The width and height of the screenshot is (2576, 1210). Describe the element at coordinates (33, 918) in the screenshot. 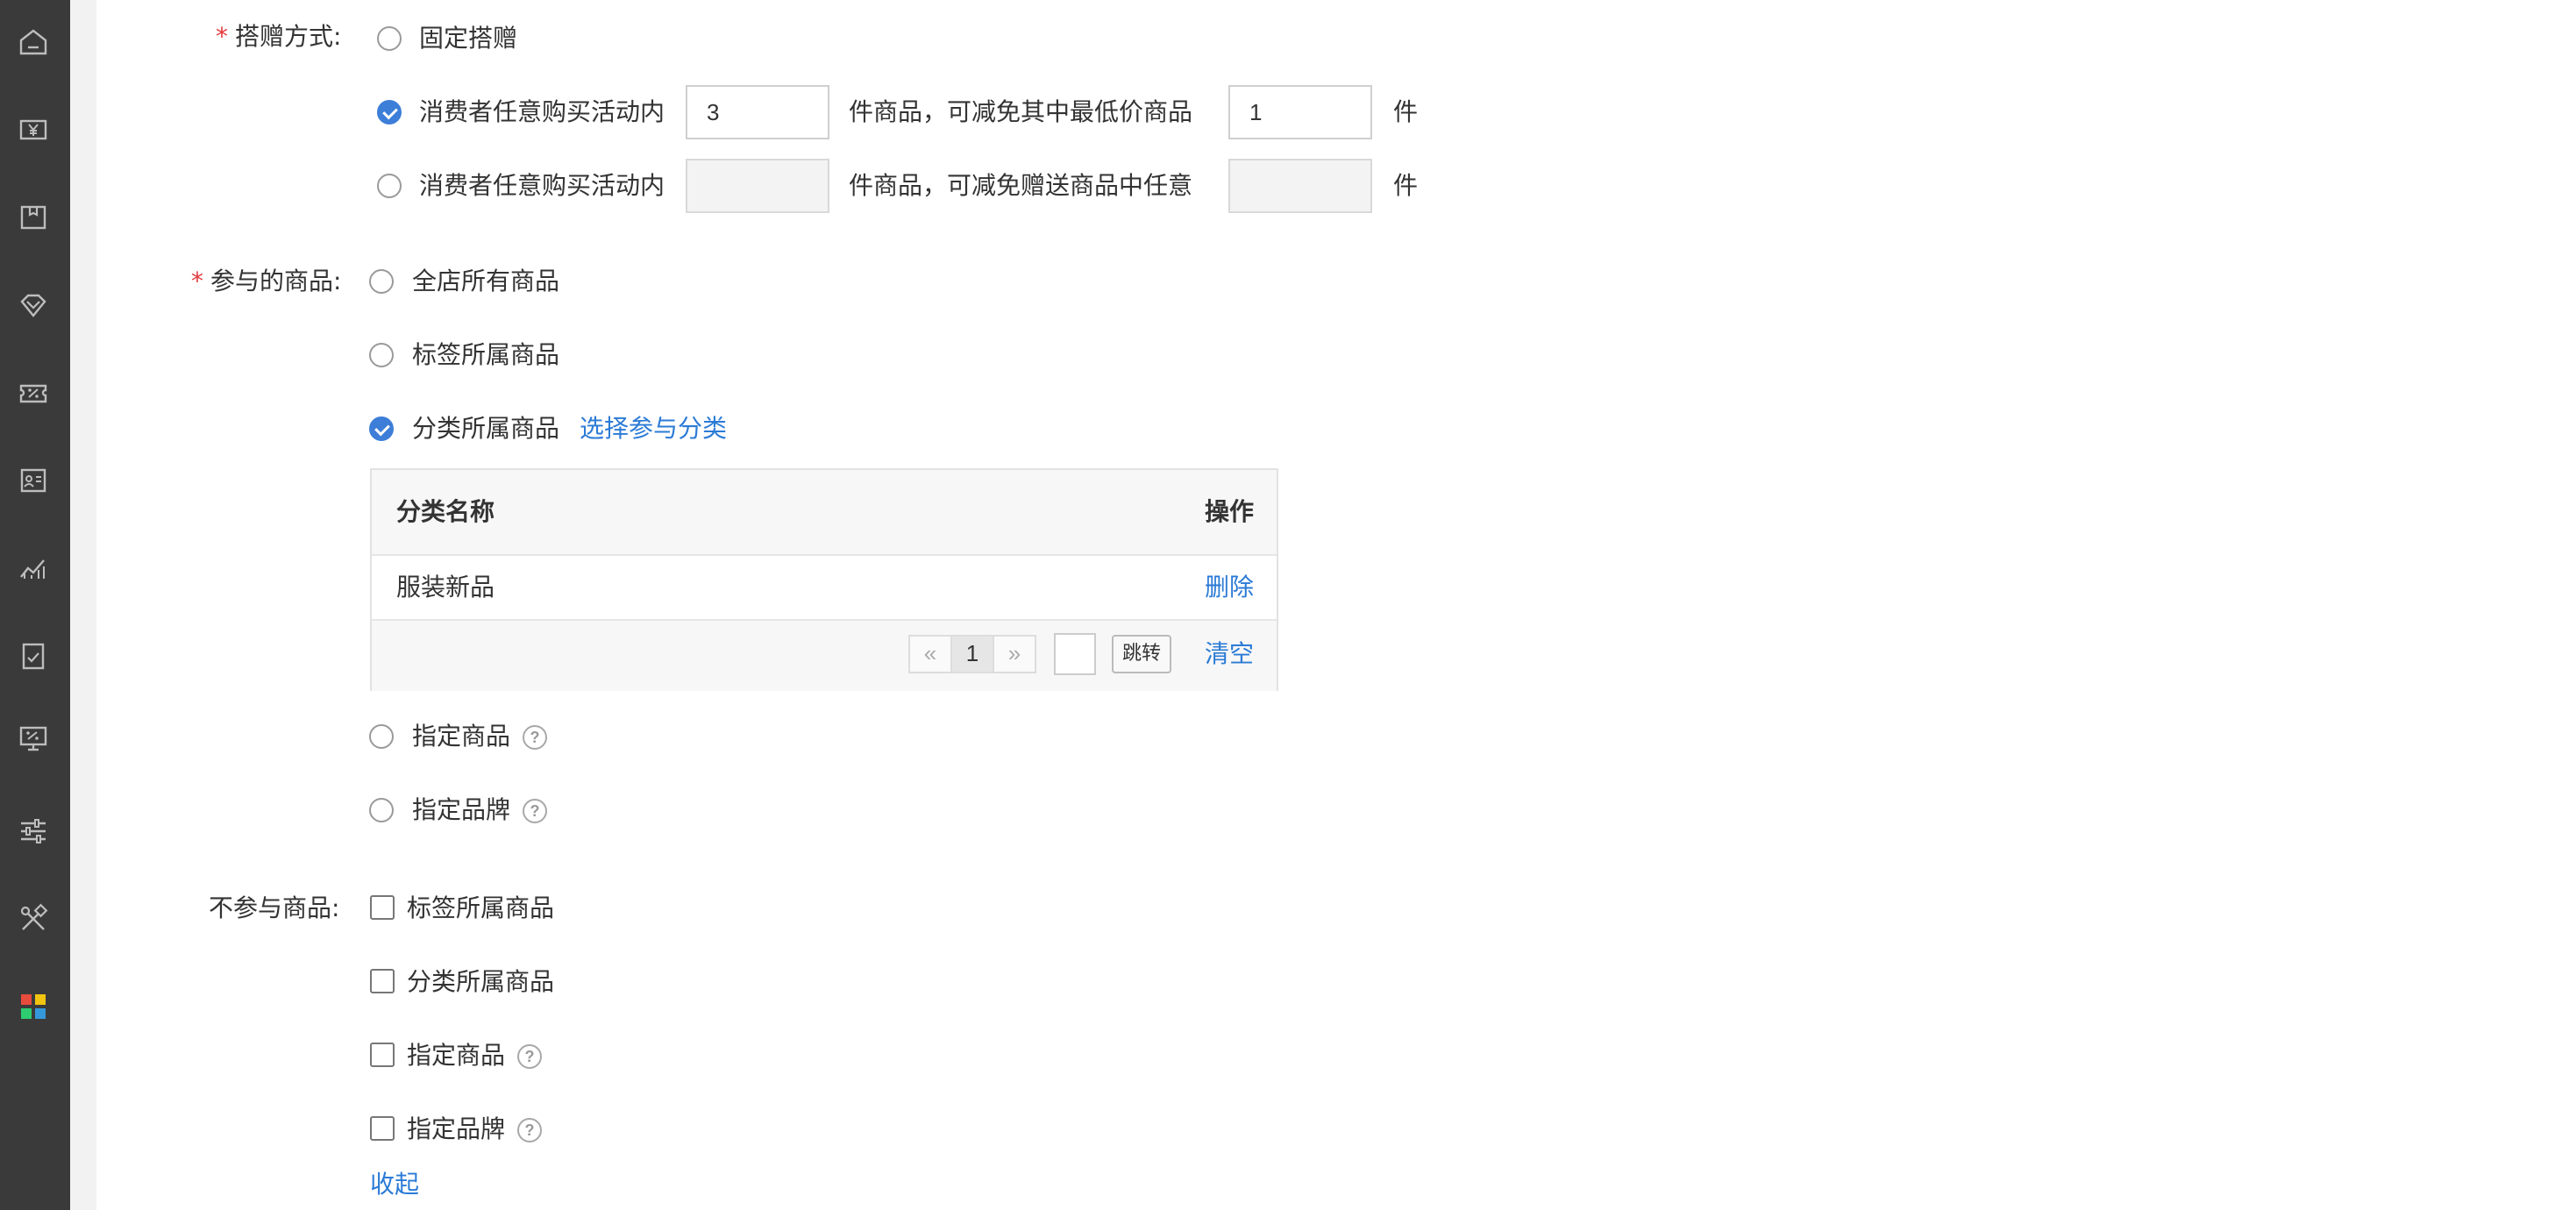

I see `tools-icon` at that location.